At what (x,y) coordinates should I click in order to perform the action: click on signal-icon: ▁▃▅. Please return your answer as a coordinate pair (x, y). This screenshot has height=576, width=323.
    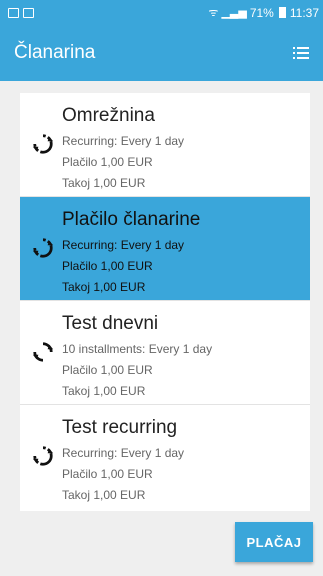
    Looking at the image, I should click on (234, 13).